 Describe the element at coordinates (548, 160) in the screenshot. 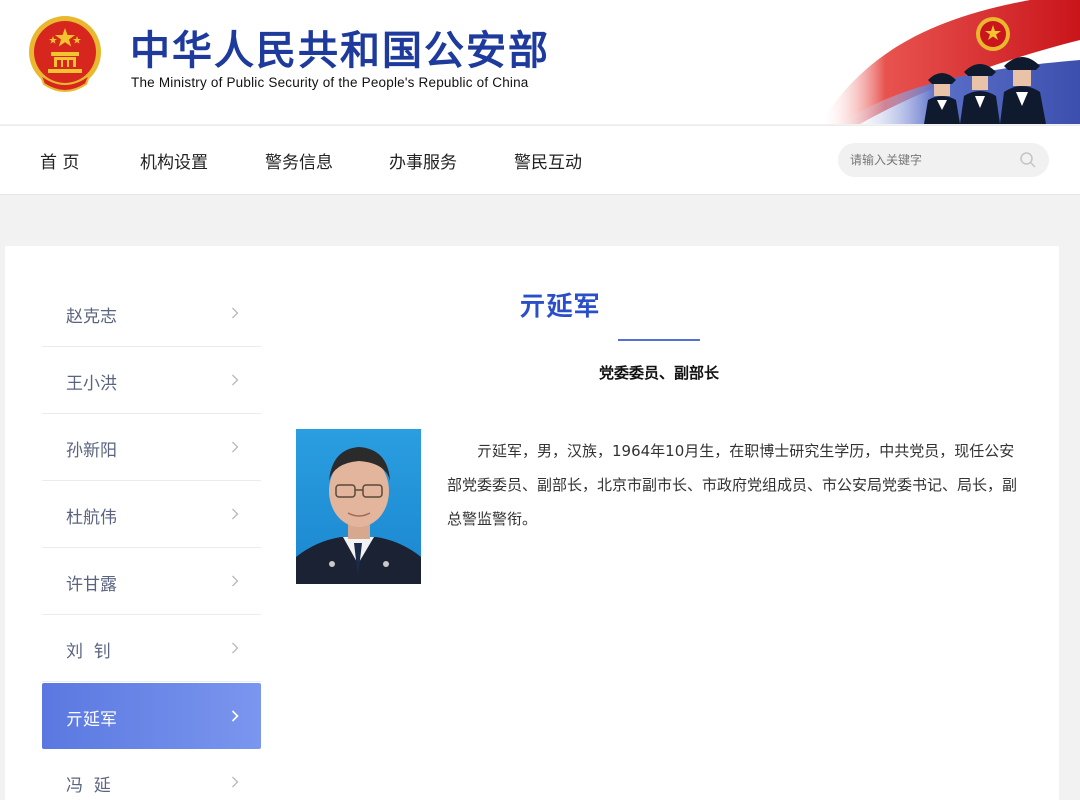

I see `nav-item-interaction: 警民互动` at that location.